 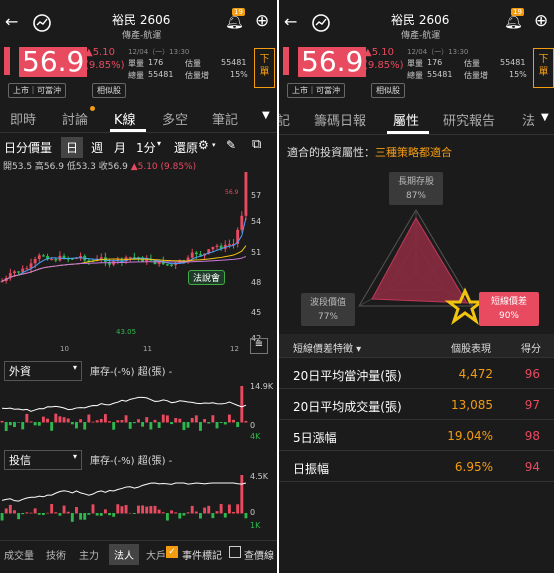 I want to click on est-vol-value: 55481, so click(x=513, y=62).